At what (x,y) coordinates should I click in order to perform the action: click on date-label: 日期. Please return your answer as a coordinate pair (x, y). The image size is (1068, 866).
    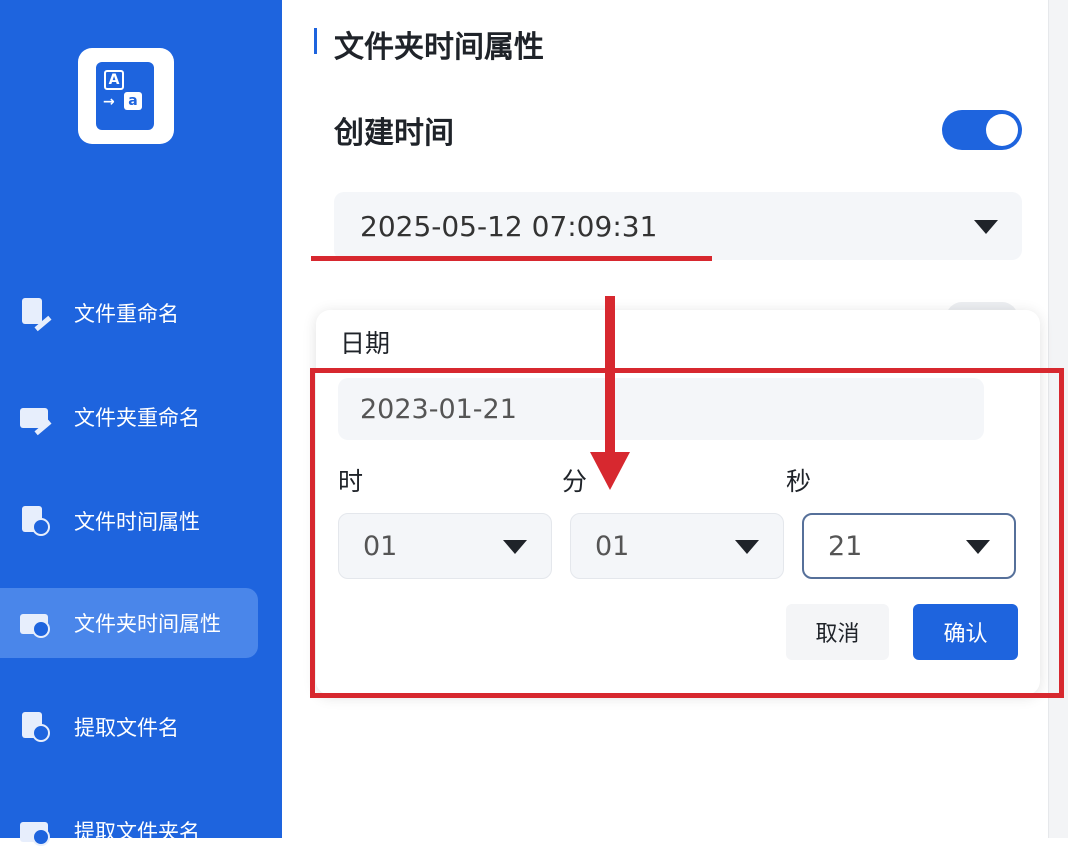
    Looking at the image, I should click on (365, 343).